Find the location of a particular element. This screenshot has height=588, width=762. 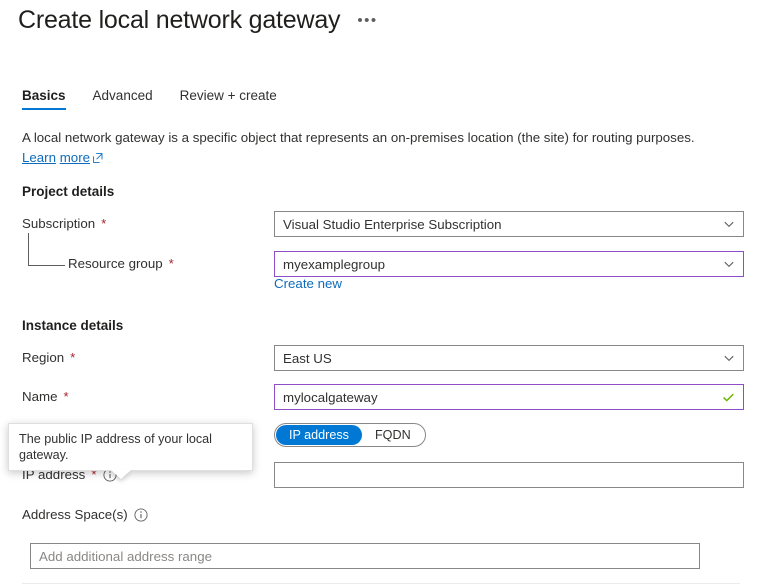

resource-group-dropdown: myexamplegroup is located at coordinates (509, 264).